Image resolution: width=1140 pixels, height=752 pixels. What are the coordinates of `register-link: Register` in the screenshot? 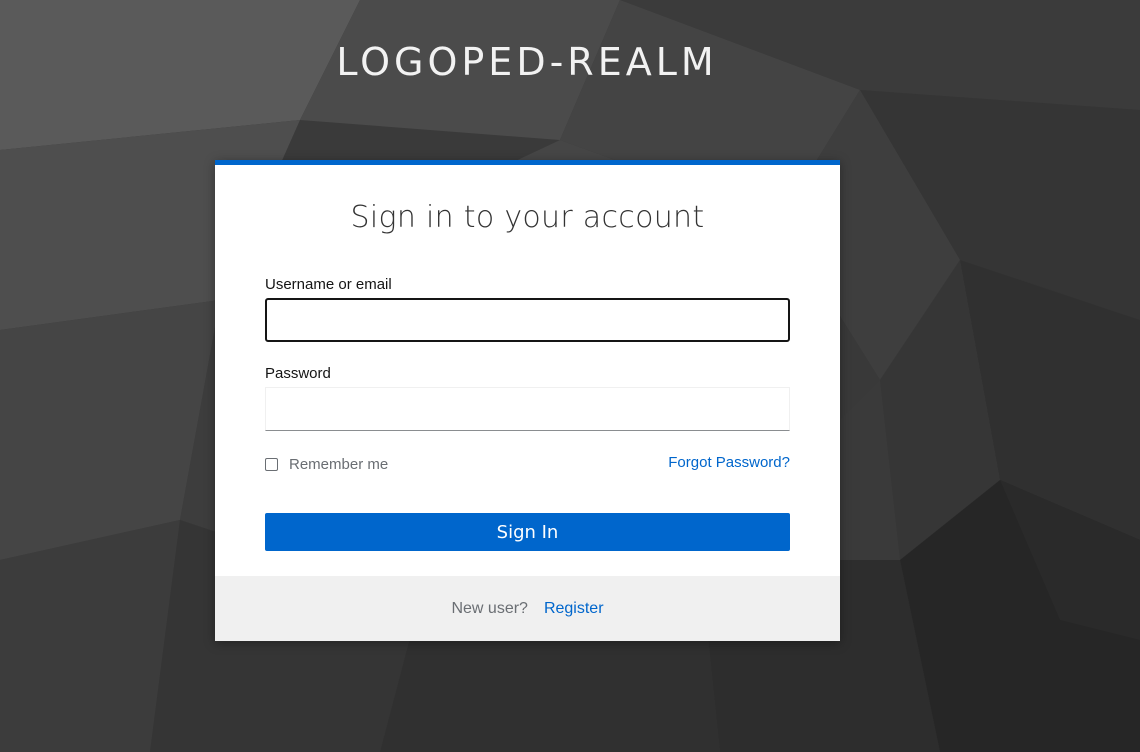 It's located at (574, 609).